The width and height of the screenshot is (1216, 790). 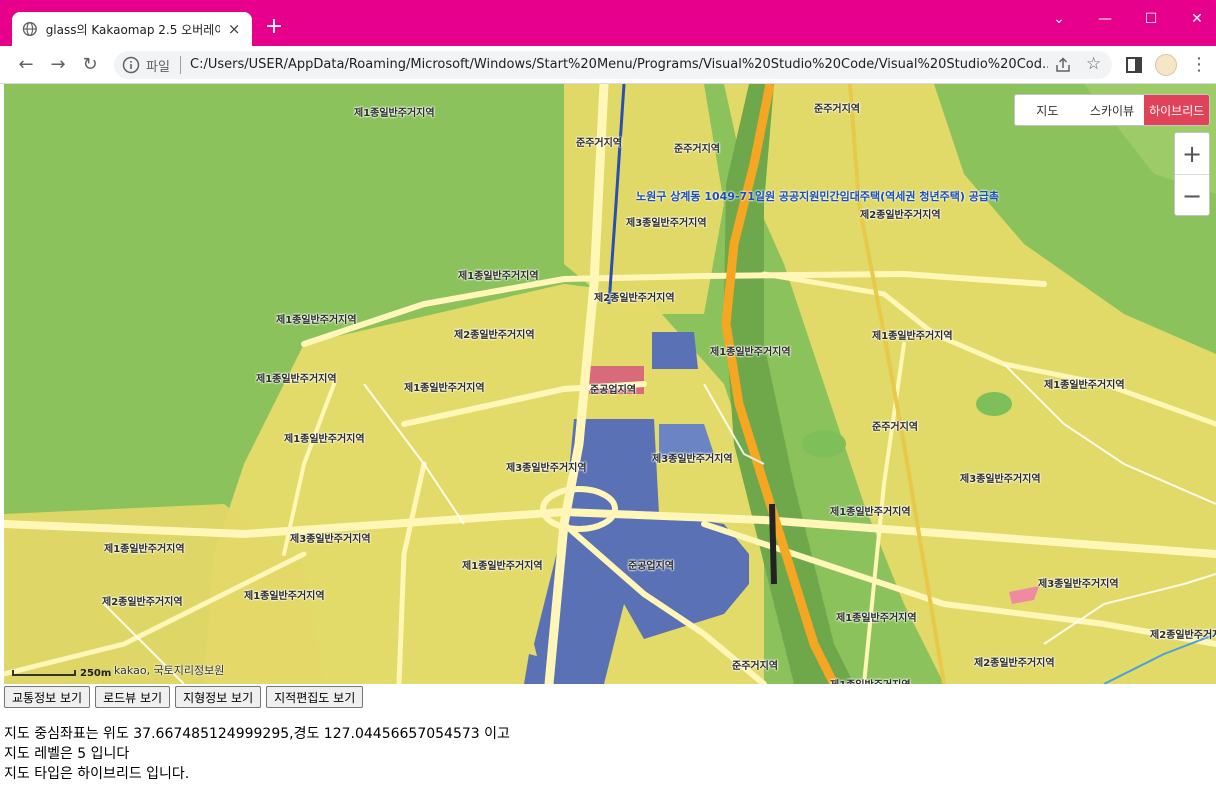 I want to click on traffic-overlay-button: 교통정보 보기, so click(x=47, y=697).